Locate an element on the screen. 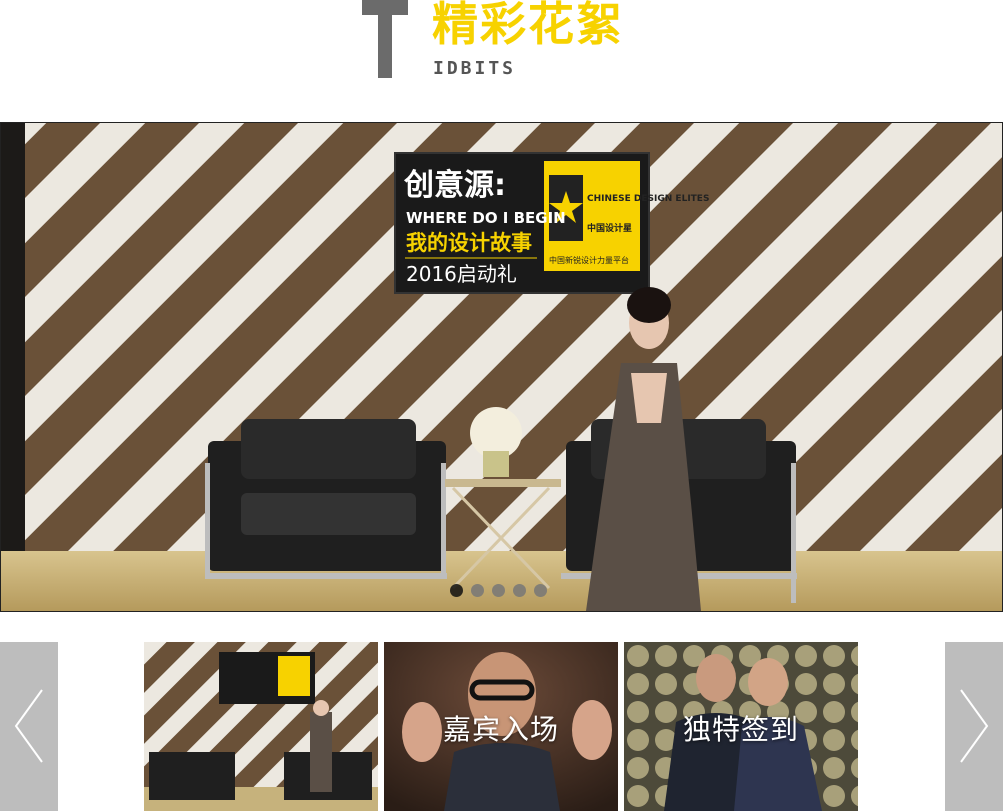  sign-event: 2016启动礼 is located at coordinates (461, 274).